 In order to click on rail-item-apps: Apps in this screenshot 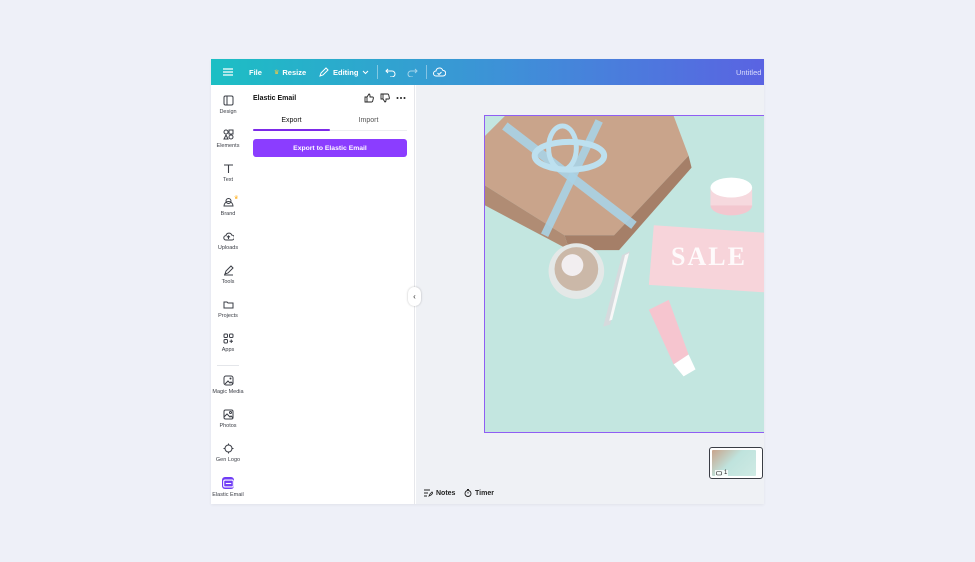, I will do `click(228, 347)`.